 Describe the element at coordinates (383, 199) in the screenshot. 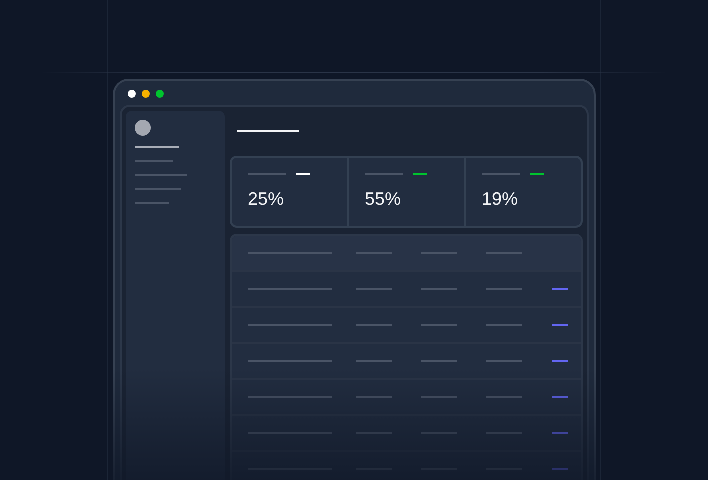

I see `stat-value: 55%` at that location.